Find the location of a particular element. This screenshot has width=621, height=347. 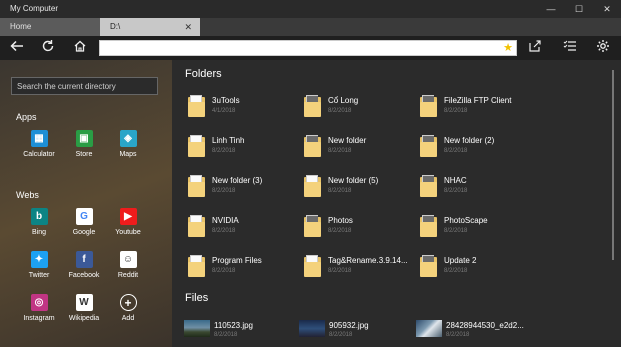

file-item: 110523.jpg 8/2/2018 is located at coordinates (241, 330).